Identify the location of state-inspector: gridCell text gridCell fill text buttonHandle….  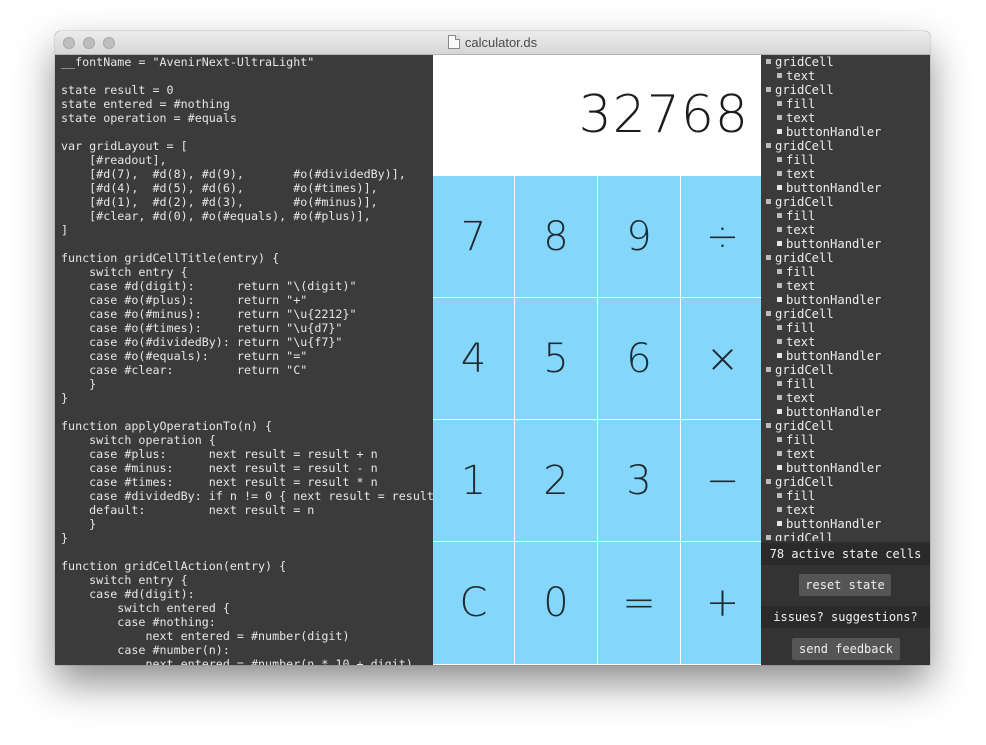
(845, 360).